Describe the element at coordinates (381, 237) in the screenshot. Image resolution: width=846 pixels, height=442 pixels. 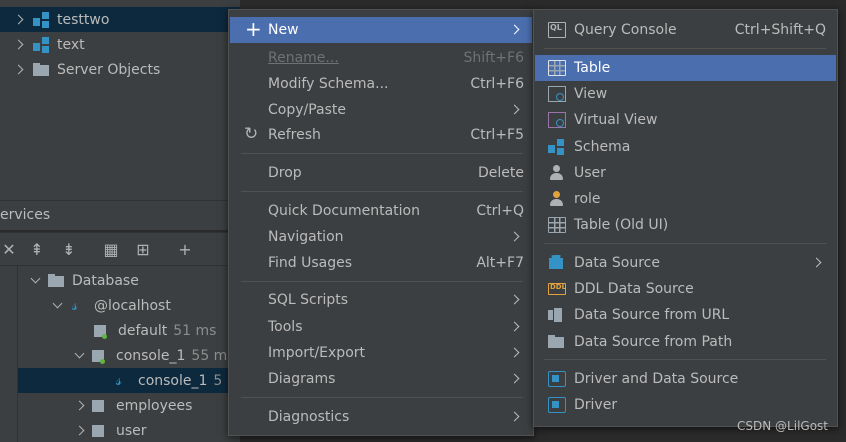
I see `menu-item-navigation: Navigation` at that location.